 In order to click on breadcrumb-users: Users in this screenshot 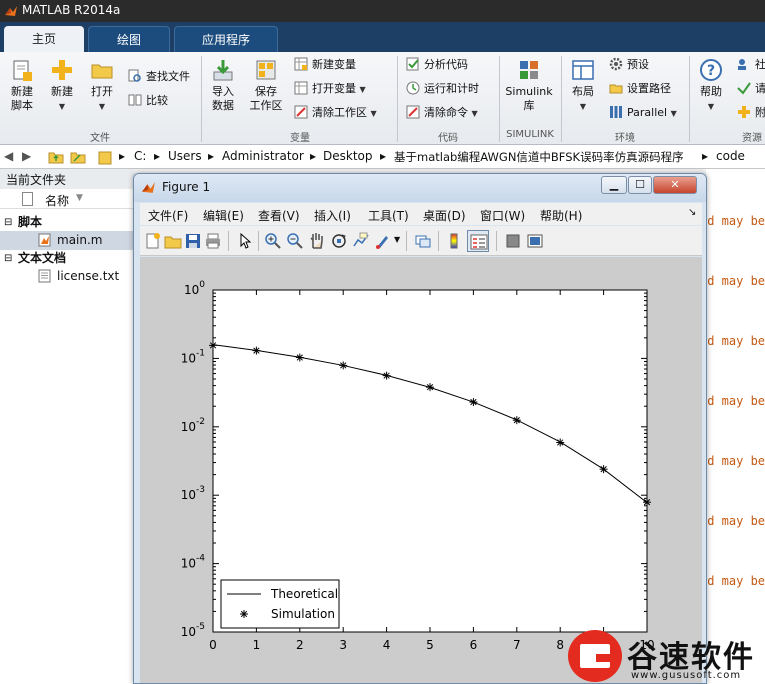, I will do `click(185, 156)`.